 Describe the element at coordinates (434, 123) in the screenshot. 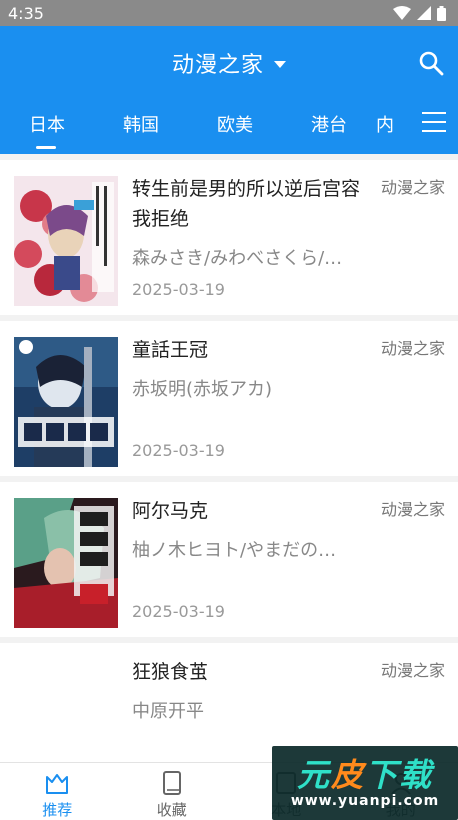

I see `menu-icon` at that location.